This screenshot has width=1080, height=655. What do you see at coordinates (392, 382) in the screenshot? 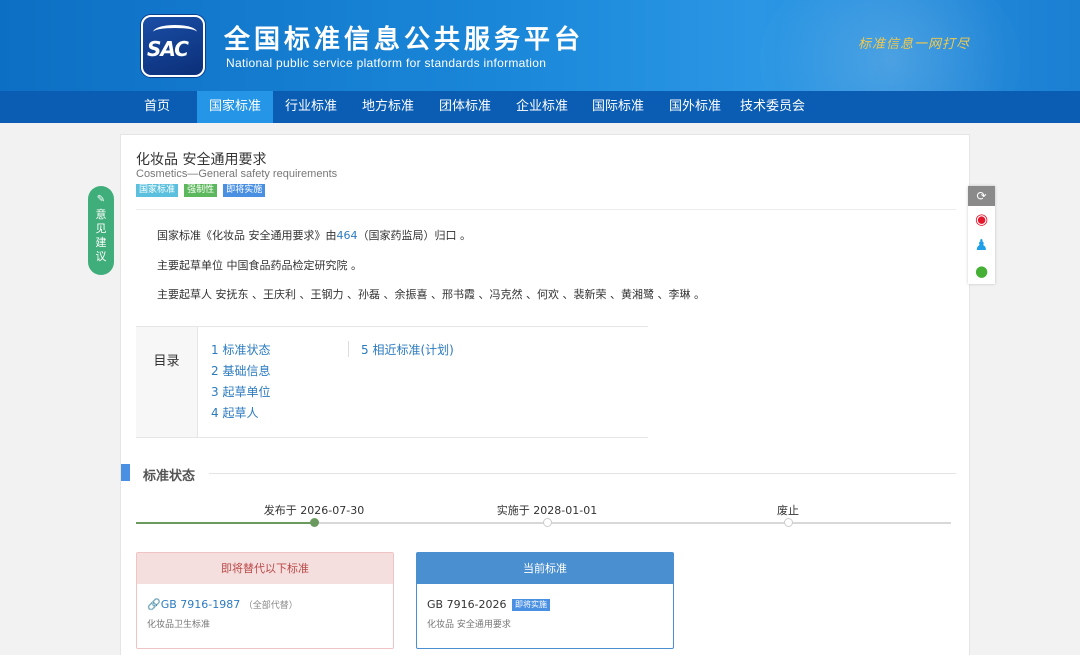
I see `table-of-contents: 目录 1 标准状态 2 基础信息 3 起草单位 4 起草人 5 相近标准(计划)` at bounding box center [392, 382].